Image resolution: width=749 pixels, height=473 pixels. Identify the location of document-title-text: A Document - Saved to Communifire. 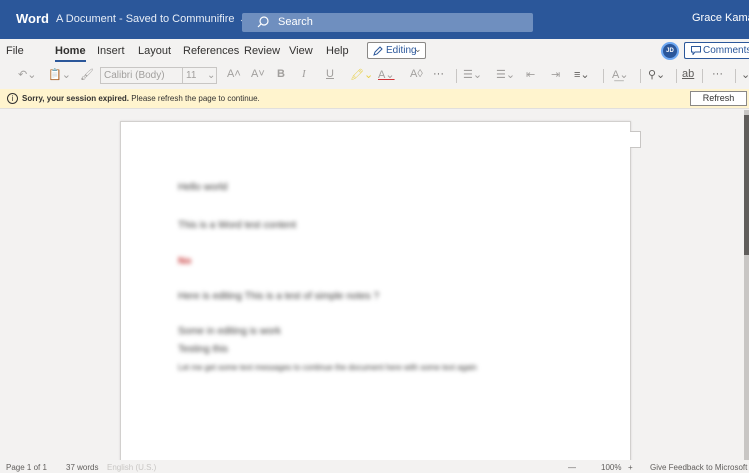
(145, 19).